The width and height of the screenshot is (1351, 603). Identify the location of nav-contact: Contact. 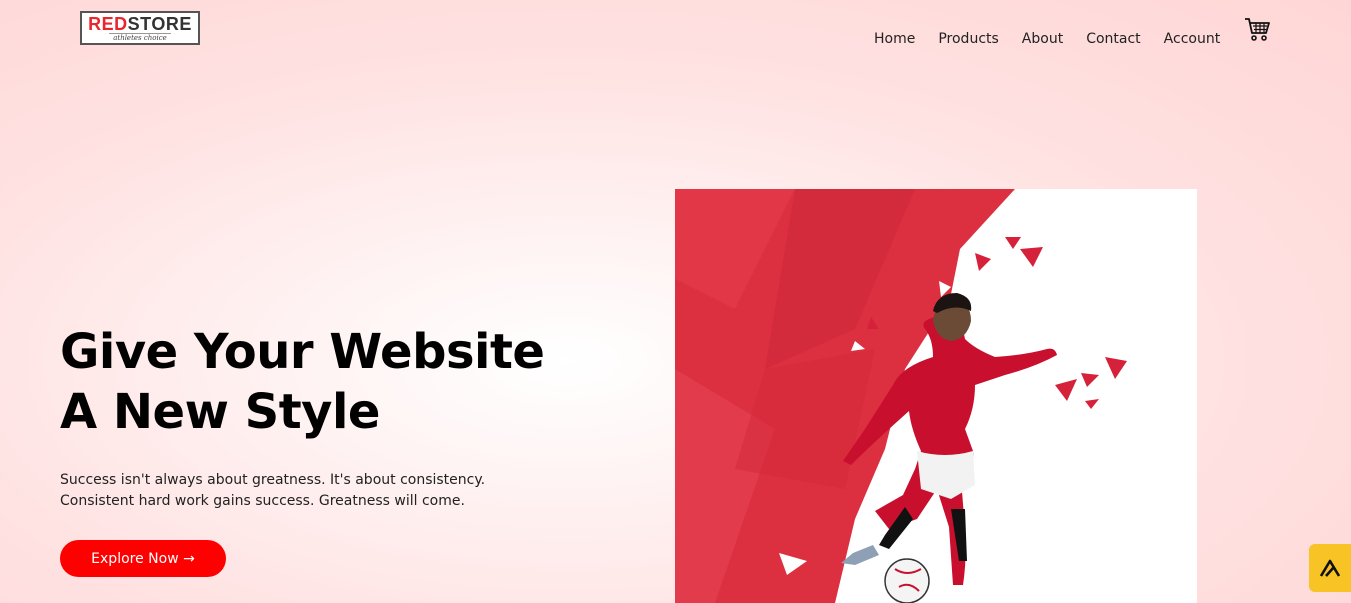
(1113, 39).